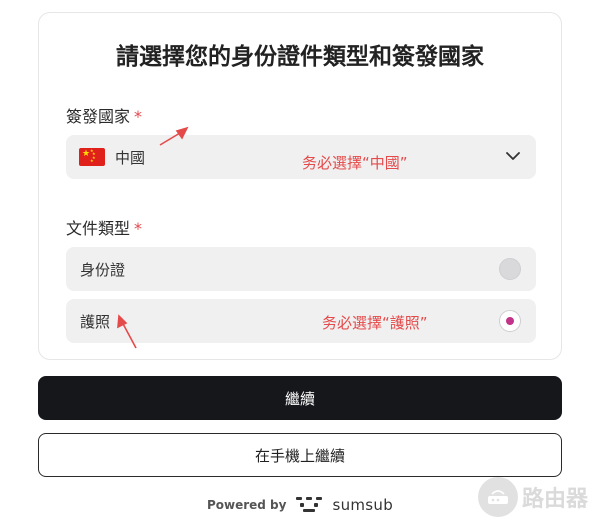 The image size is (600, 531). Describe the element at coordinates (355, 163) in the screenshot. I see `country-annotation: 务必選擇“中國”` at that location.